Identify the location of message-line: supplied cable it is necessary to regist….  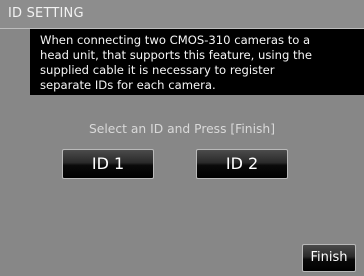
(157, 70).